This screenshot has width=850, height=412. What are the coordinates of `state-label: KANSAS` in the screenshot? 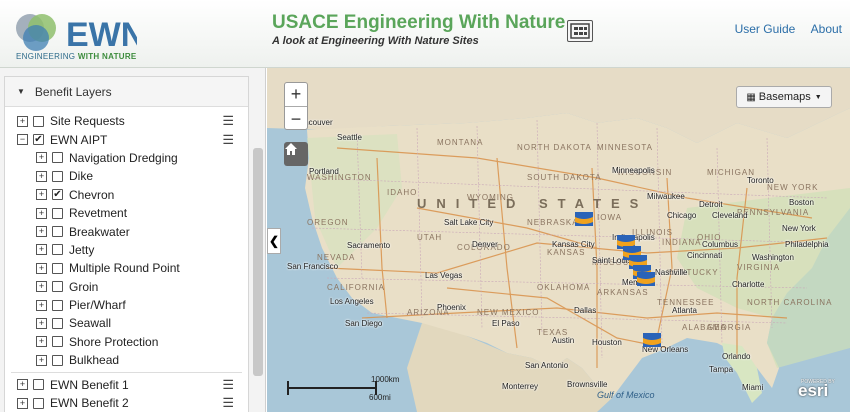 It's located at (566, 252).